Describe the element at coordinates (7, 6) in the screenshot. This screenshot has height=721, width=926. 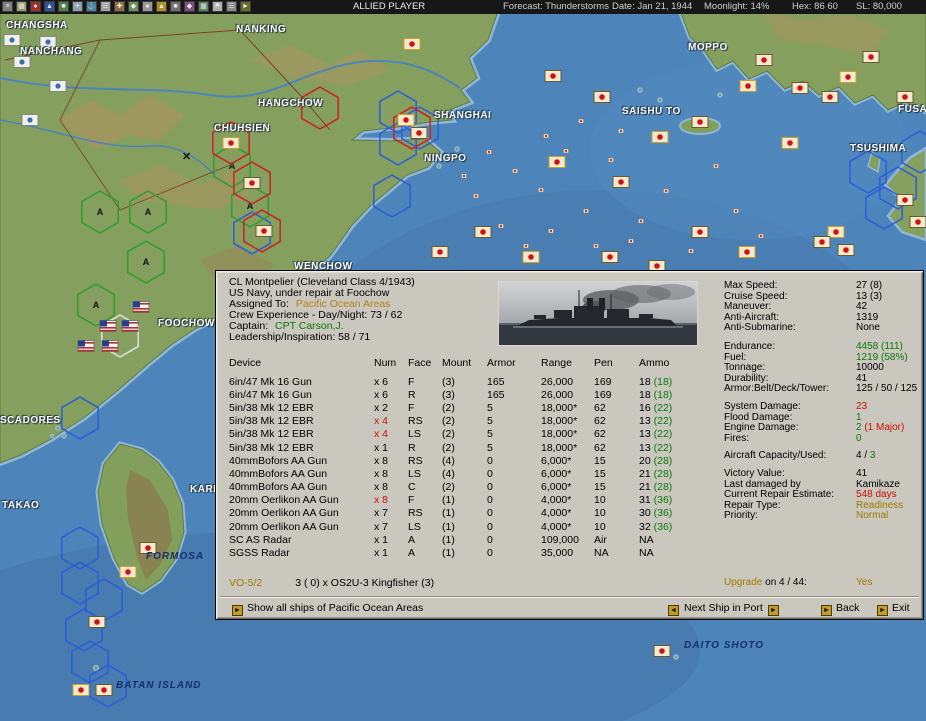
I see `menu-icon: ≡` at that location.